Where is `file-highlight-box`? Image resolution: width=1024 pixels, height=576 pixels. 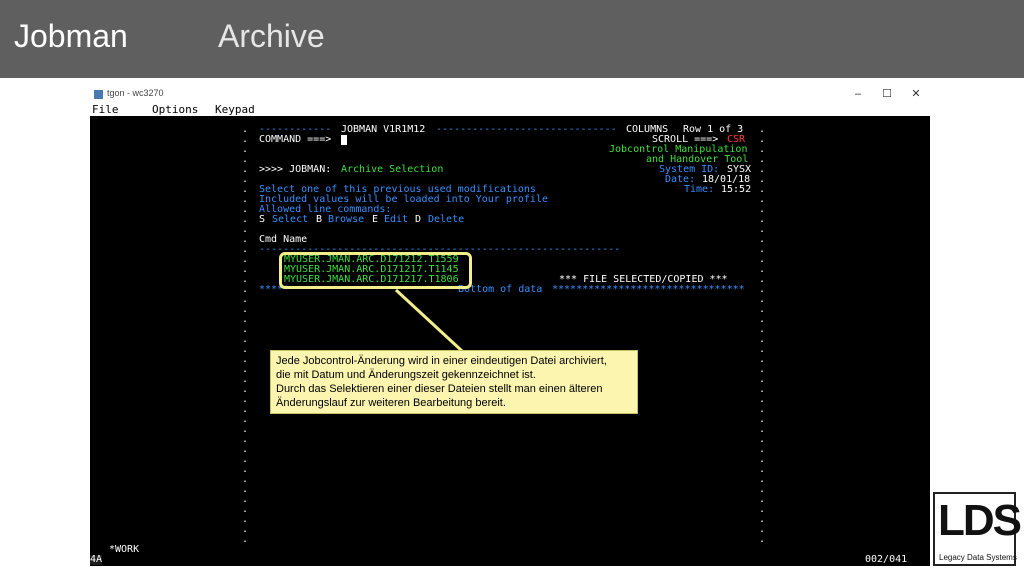 file-highlight-box is located at coordinates (375, 270).